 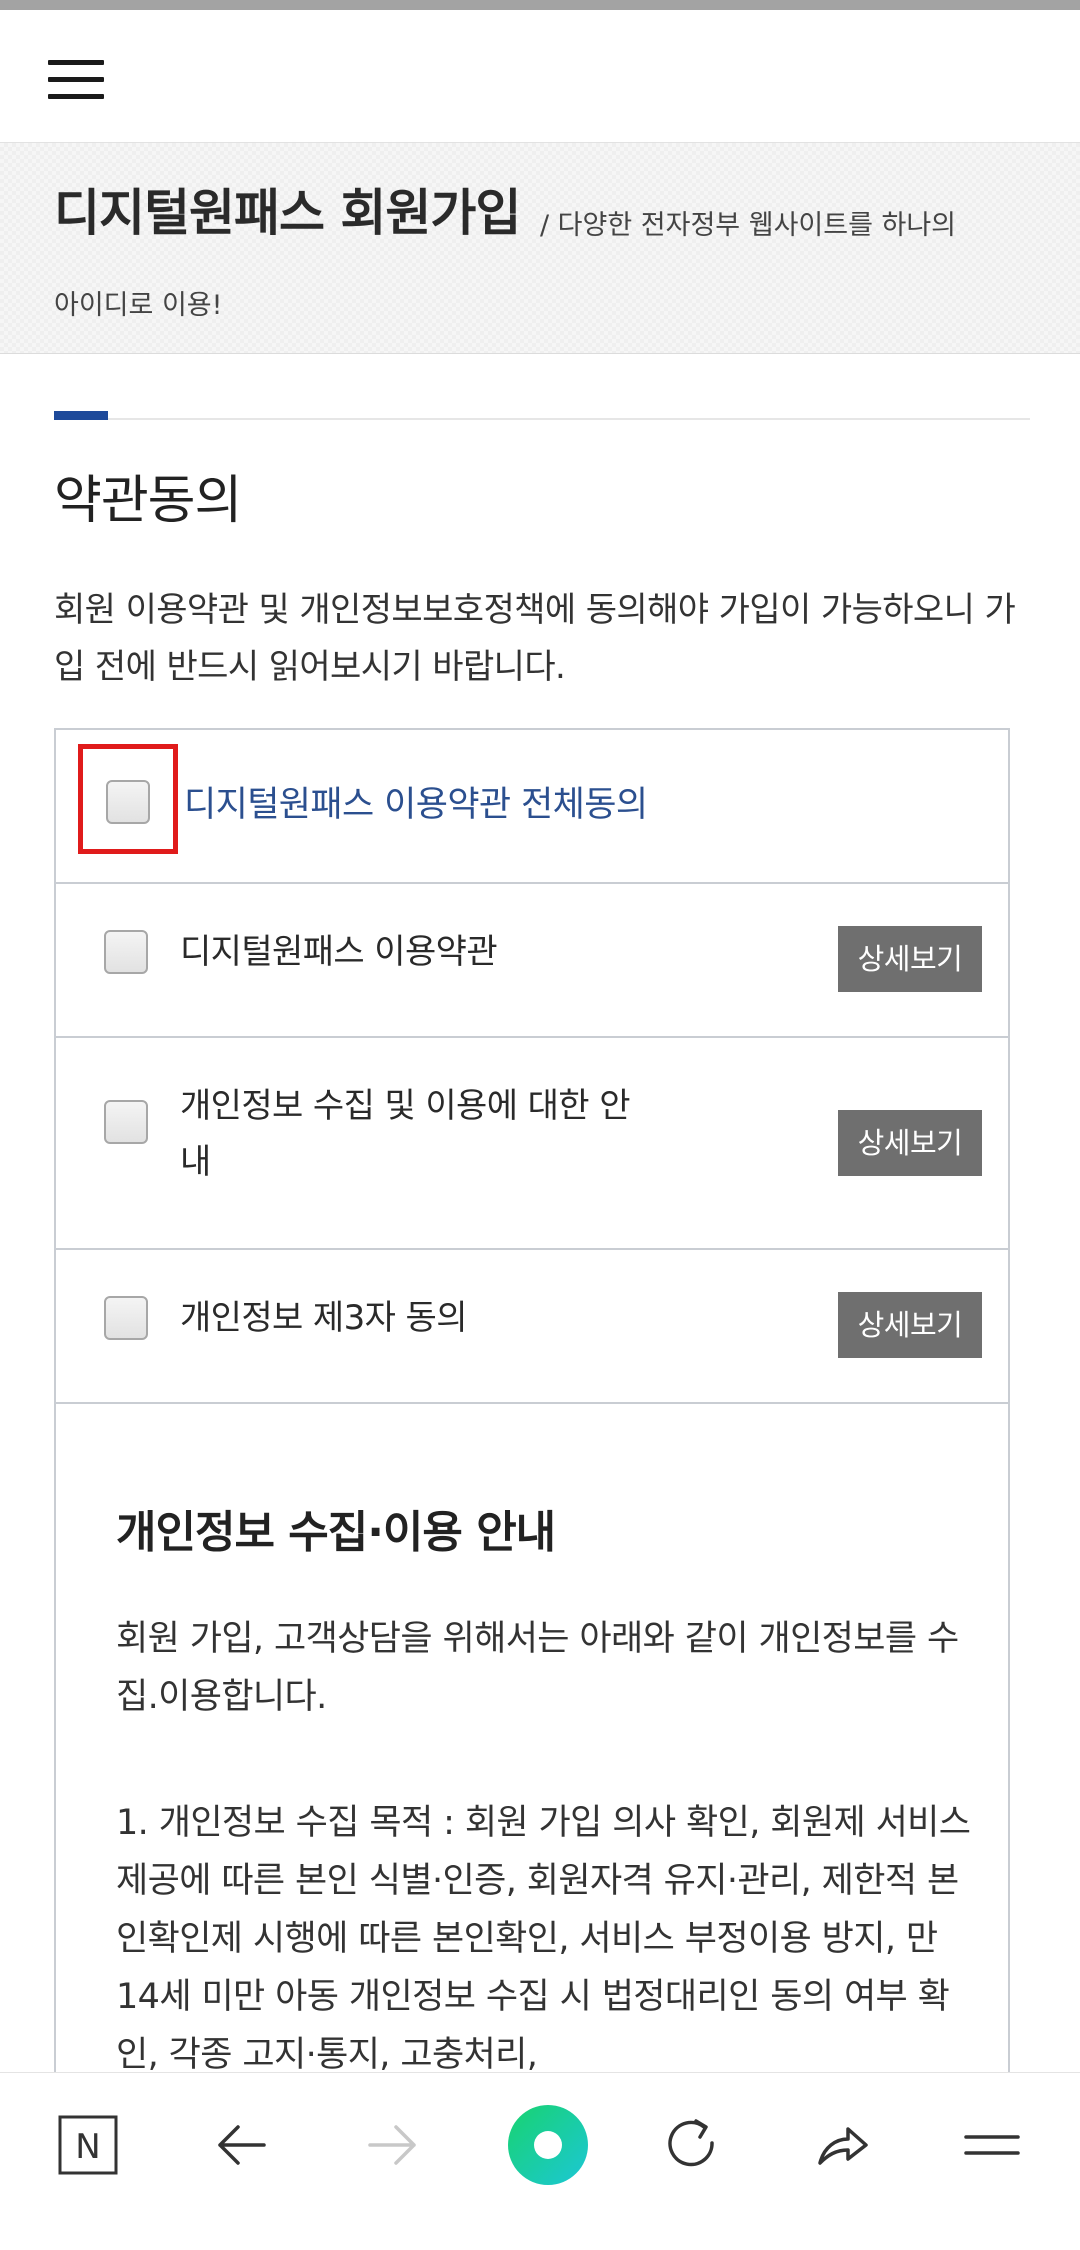 I want to click on back-arrow-icon, so click(x=242, y=2145).